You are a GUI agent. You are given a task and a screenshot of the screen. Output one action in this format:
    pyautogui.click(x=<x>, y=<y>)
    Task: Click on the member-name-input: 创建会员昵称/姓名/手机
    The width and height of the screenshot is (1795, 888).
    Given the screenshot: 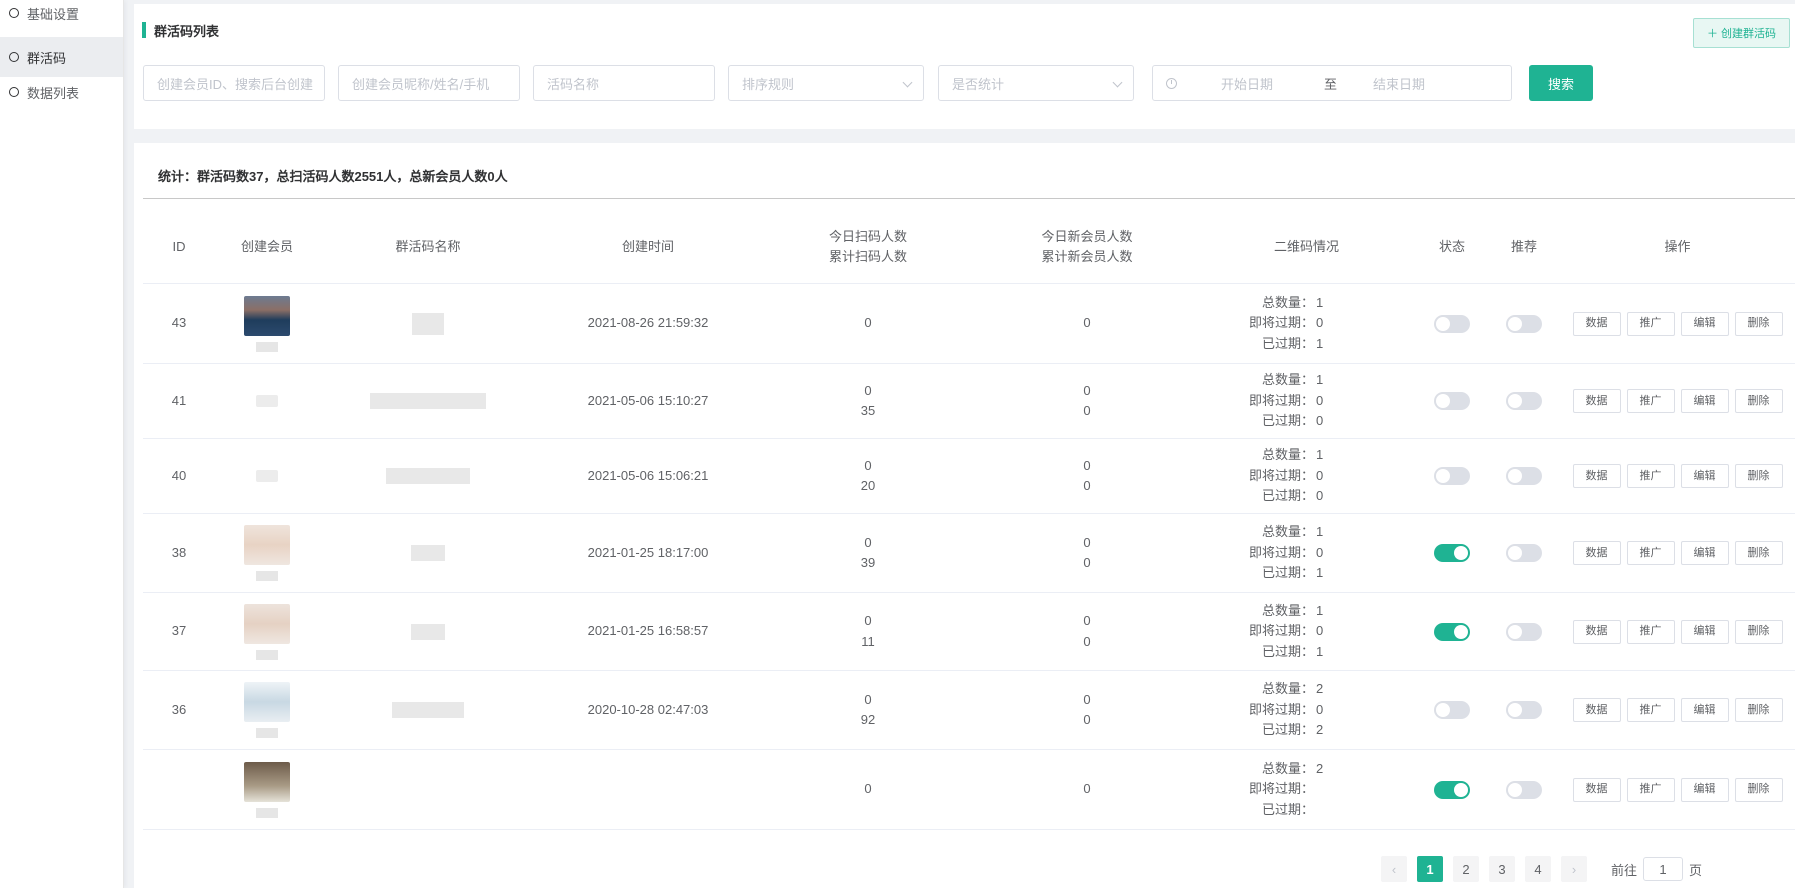 What is the action you would take?
    pyautogui.click(x=429, y=83)
    